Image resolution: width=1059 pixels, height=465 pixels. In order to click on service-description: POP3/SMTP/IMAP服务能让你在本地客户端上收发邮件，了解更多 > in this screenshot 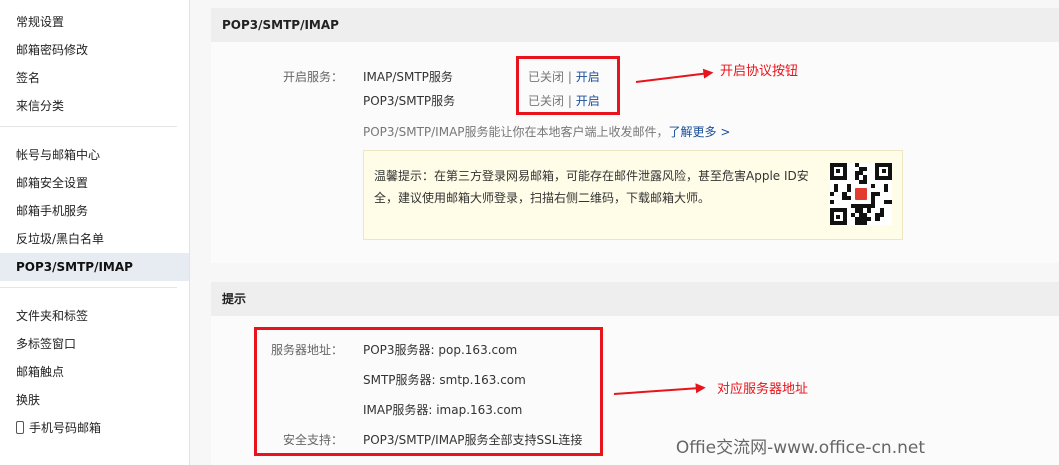, I will do `click(546, 131)`.